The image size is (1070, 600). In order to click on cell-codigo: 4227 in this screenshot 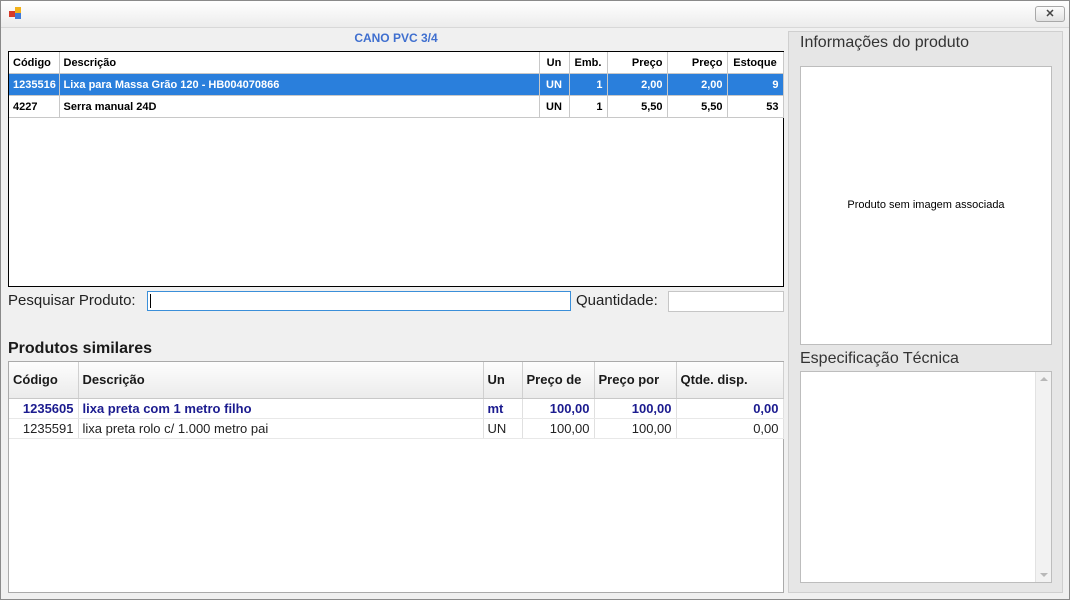, I will do `click(34, 106)`.